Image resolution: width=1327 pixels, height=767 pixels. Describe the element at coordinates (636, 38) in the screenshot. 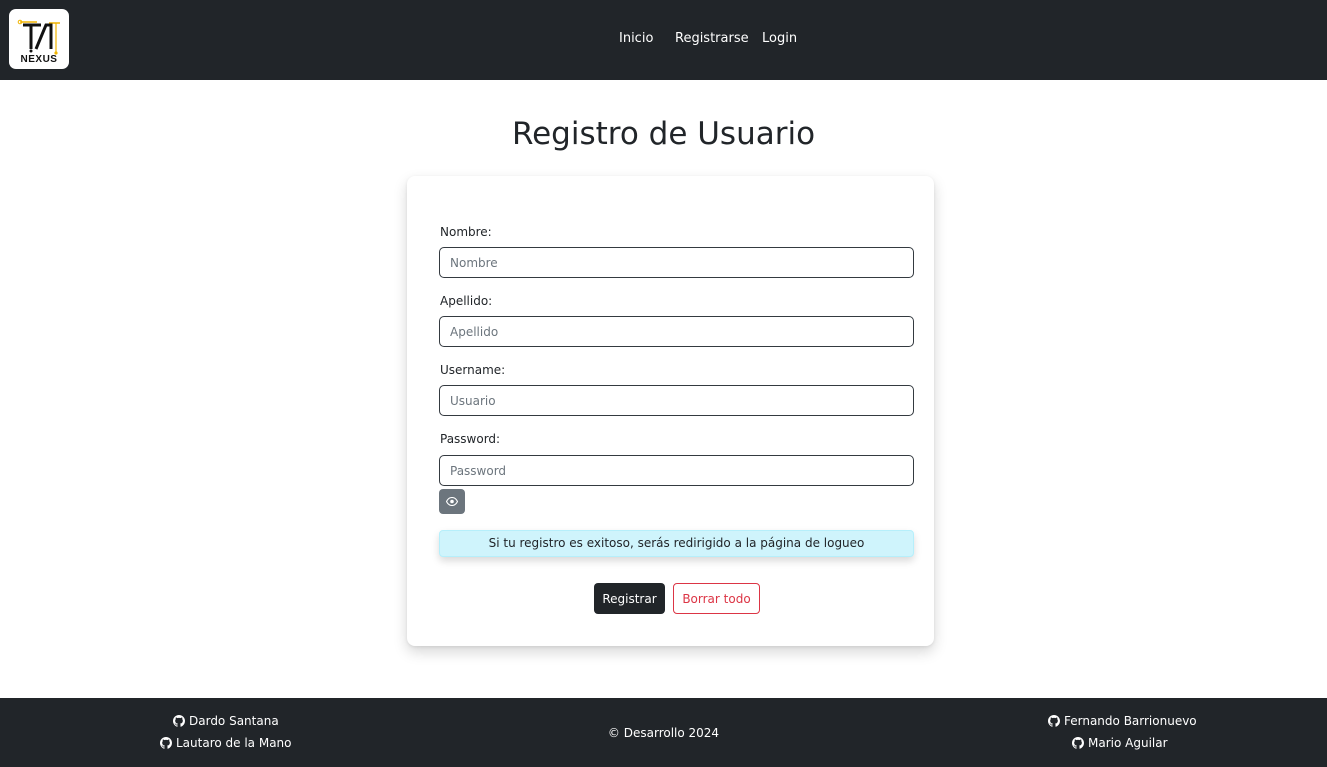

I see `nav-link-inicio: Inicio` at that location.